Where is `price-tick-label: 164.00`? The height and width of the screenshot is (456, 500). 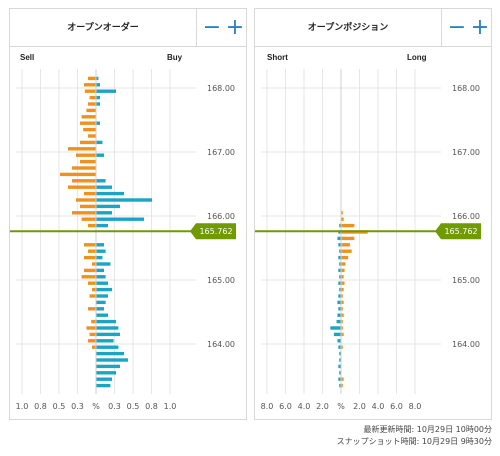 price-tick-label: 164.00 is located at coordinates (466, 344).